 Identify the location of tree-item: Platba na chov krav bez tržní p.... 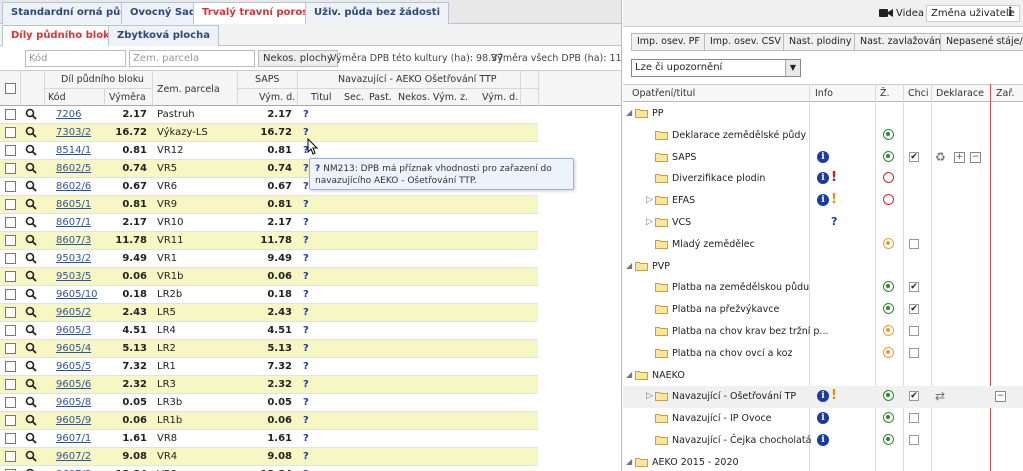
(823, 332).